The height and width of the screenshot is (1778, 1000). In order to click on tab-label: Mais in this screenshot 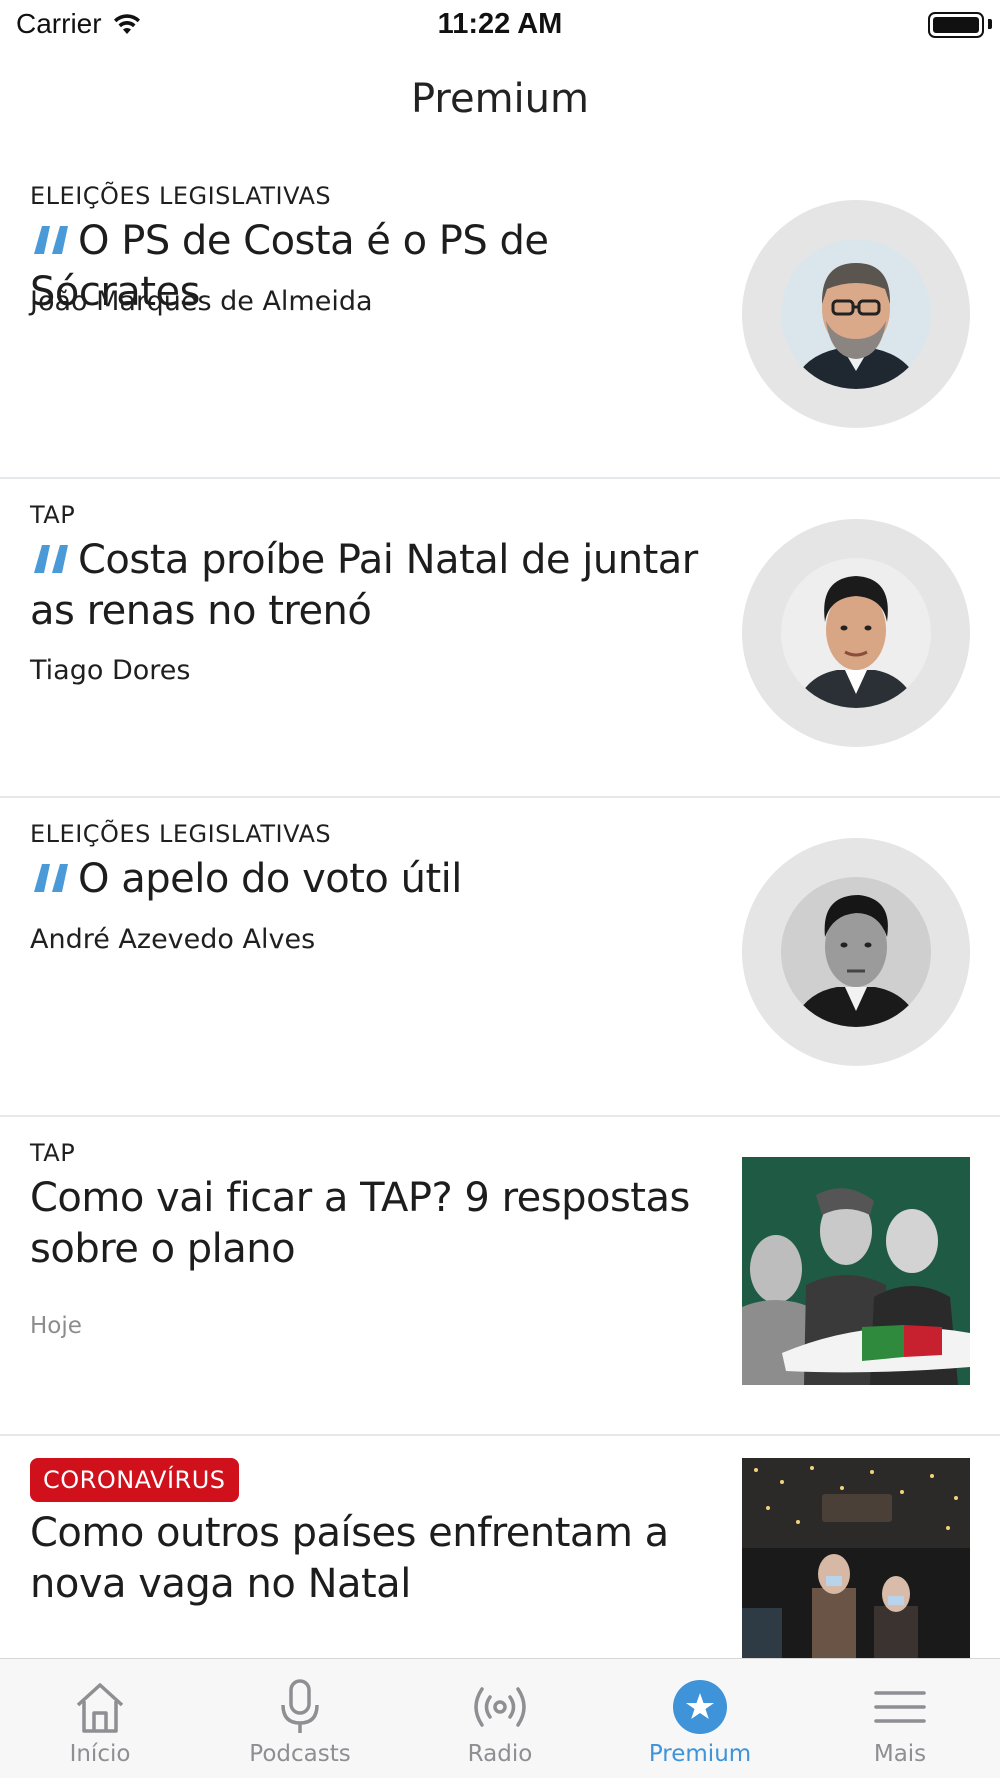, I will do `click(900, 1754)`.